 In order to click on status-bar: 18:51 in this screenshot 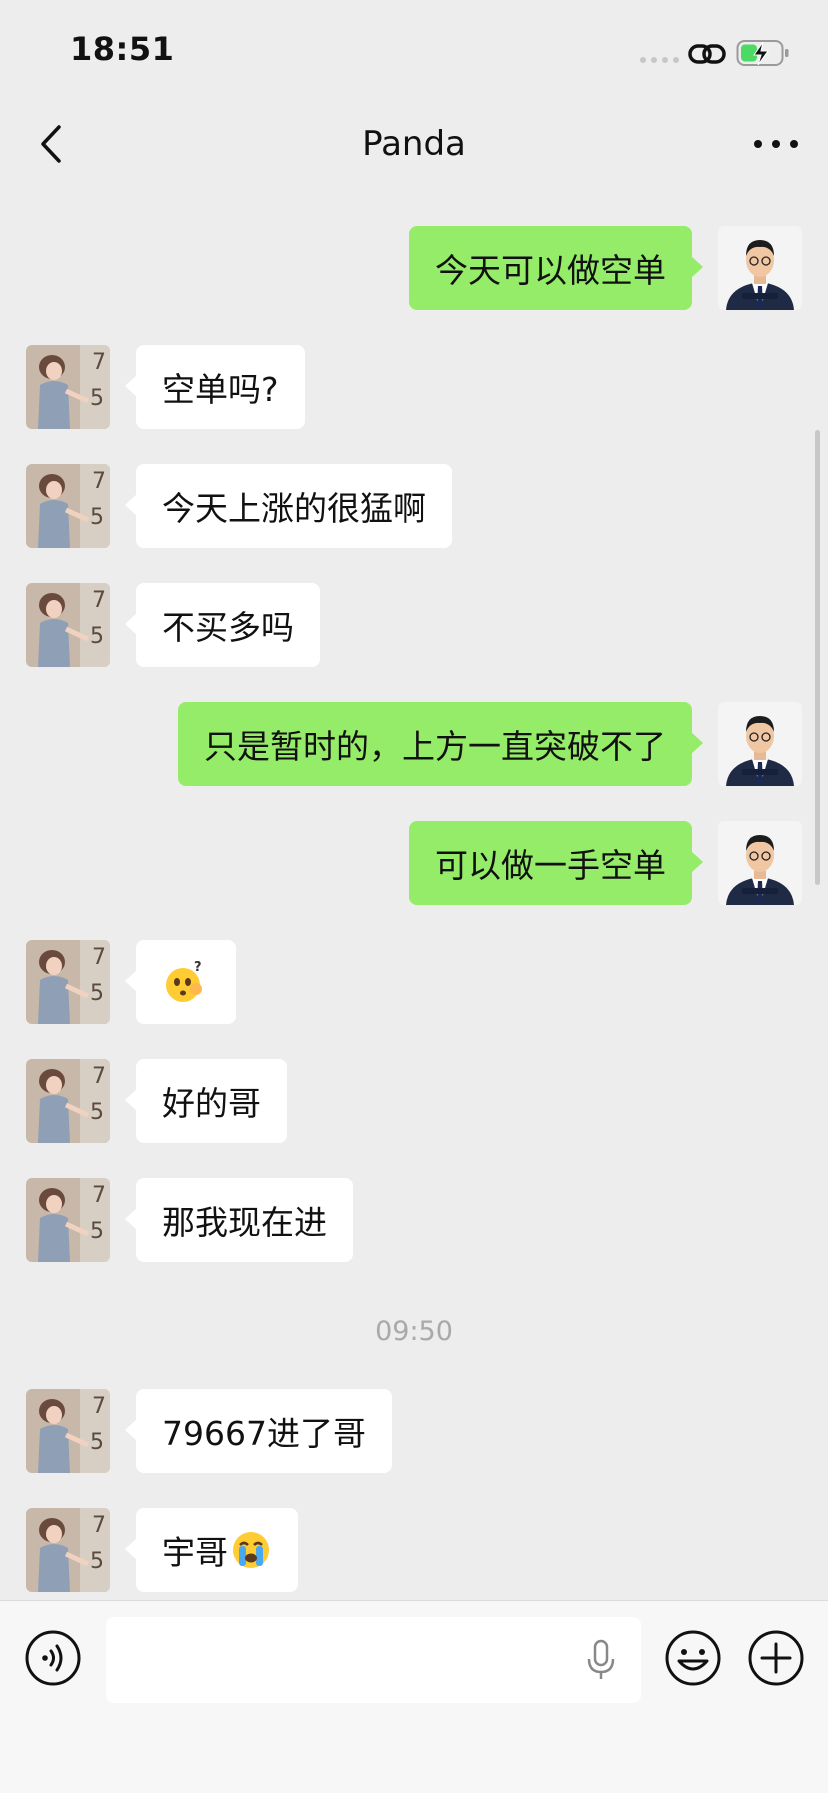, I will do `click(414, 48)`.